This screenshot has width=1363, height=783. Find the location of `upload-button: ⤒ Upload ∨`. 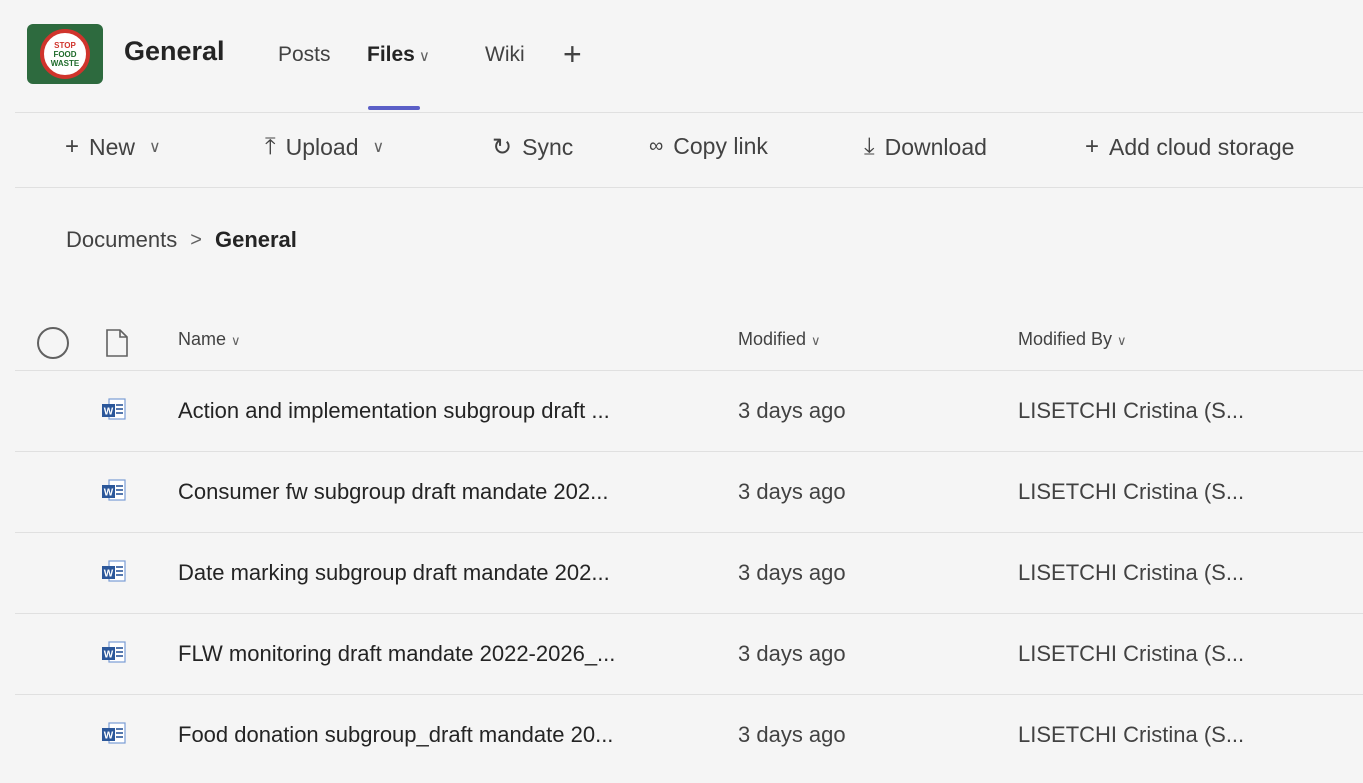

upload-button: ⤒ Upload ∨ is located at coordinates (324, 147).